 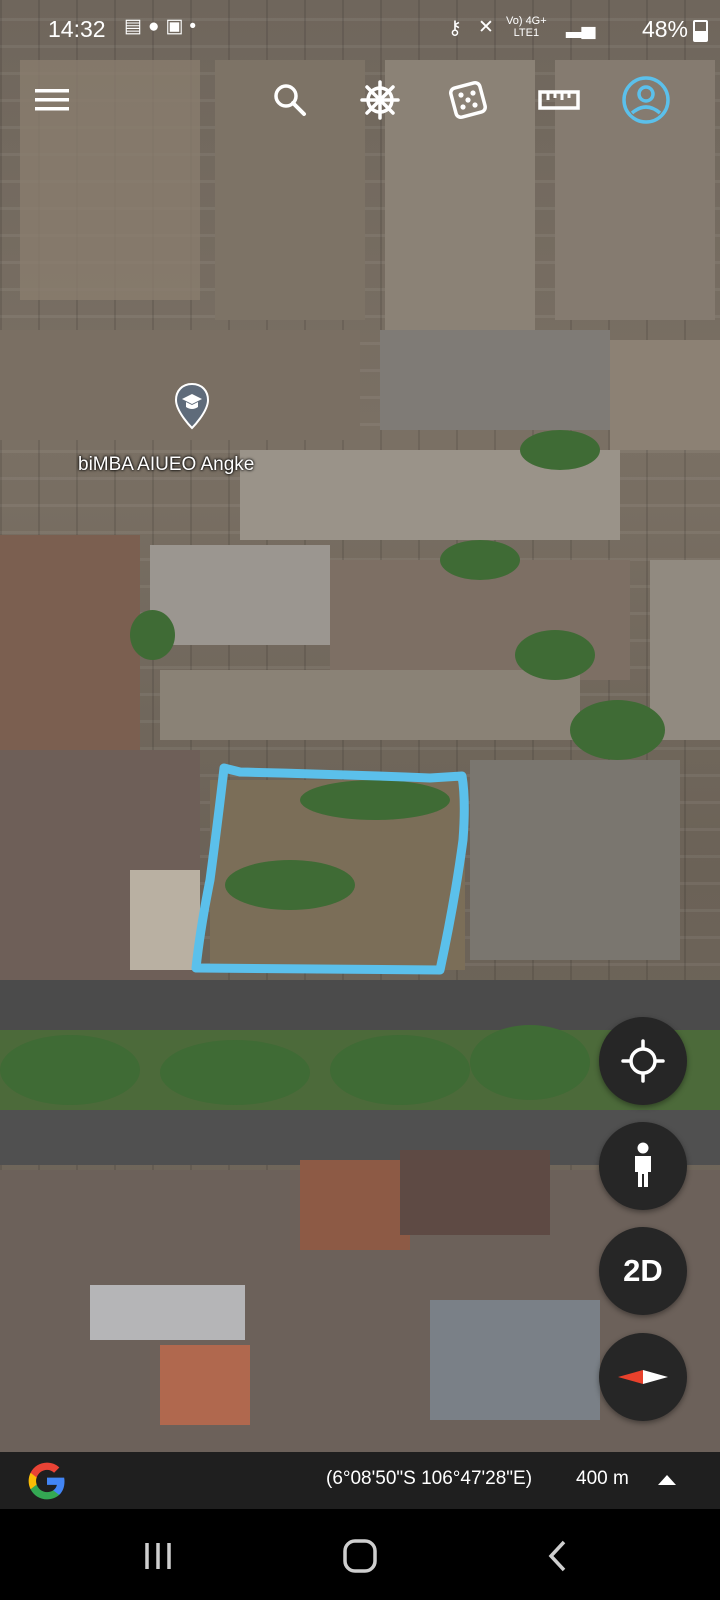 What do you see at coordinates (360, 31) in the screenshot?
I see `status-bar: 14:32 ▤●▣• ⚷ ✕ Vo) 4G+ LTE1 ▂▄ 48%` at bounding box center [360, 31].